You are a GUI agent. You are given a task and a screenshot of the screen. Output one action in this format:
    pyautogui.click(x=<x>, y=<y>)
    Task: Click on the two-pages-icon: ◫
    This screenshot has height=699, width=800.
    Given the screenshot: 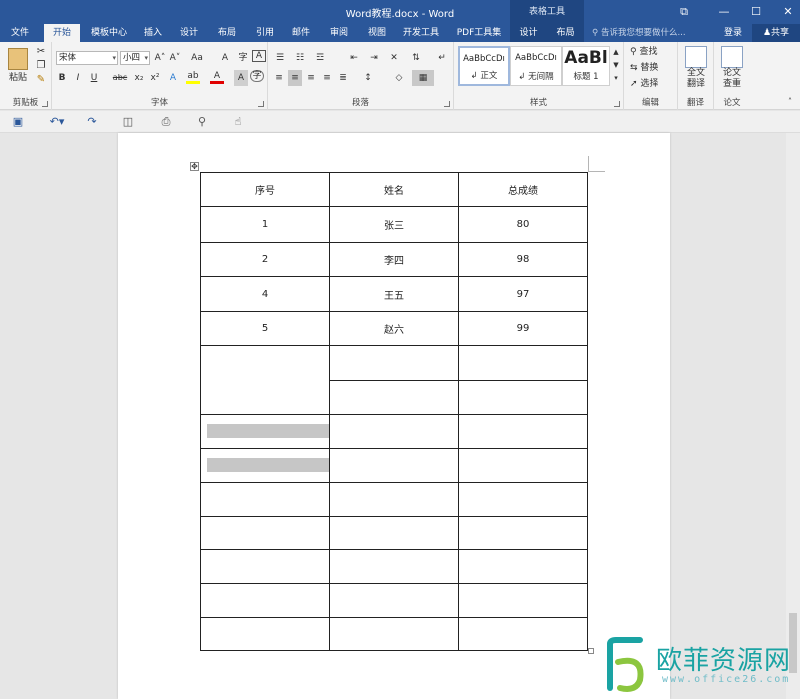 What is the action you would take?
    pyautogui.click(x=128, y=122)
    